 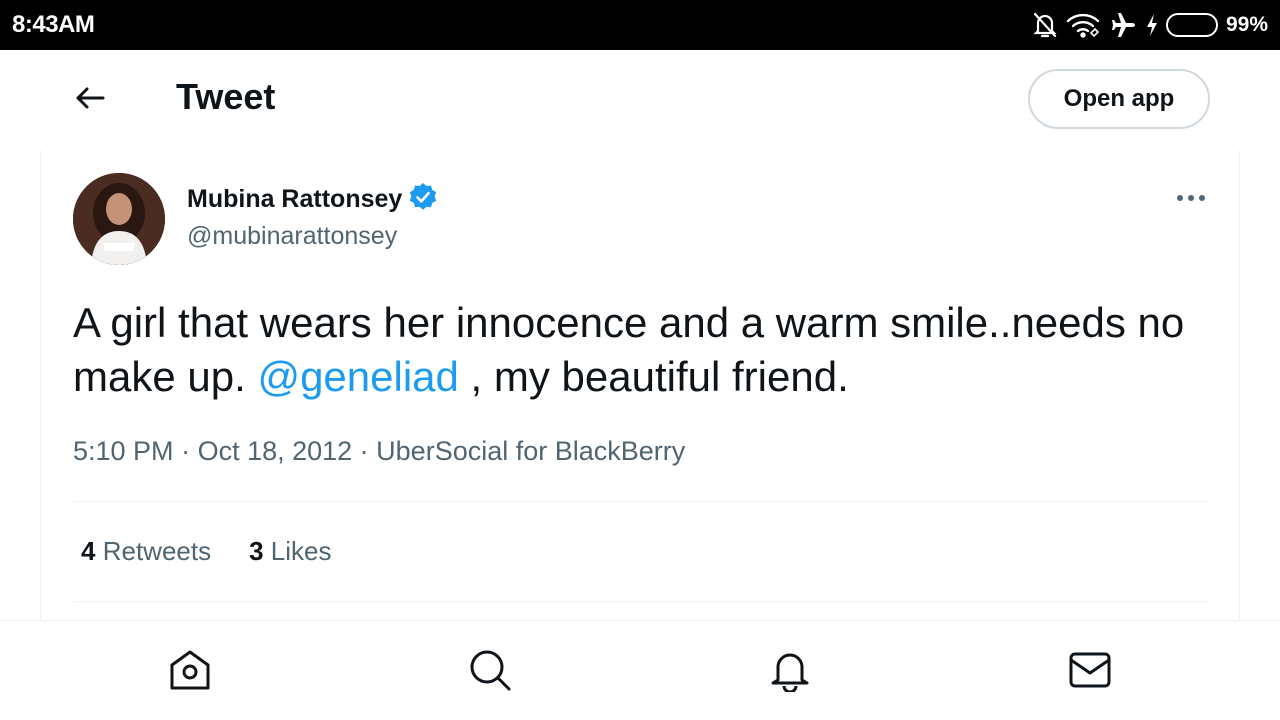 I want to click on tweet-text-part: , my beautiful friend., so click(x=653, y=376).